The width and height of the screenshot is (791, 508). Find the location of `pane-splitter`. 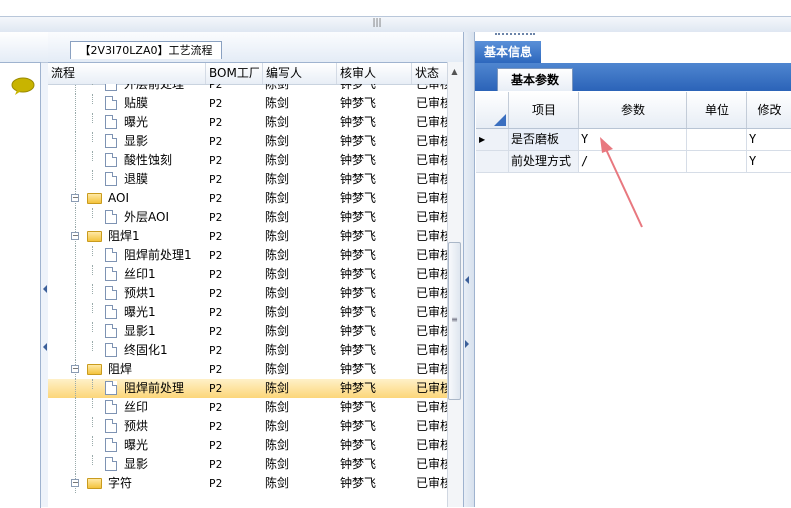

pane-splitter is located at coordinates (469, 269).